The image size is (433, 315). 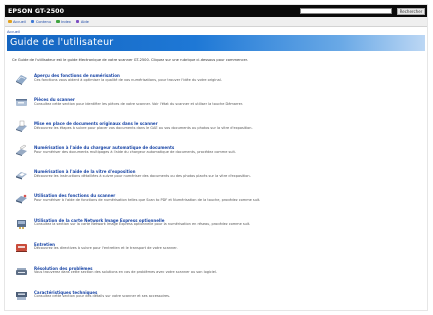 What do you see at coordinates (62, 42) in the screenshot?
I see `page-title: Guide de l'utilisateur` at bounding box center [62, 42].